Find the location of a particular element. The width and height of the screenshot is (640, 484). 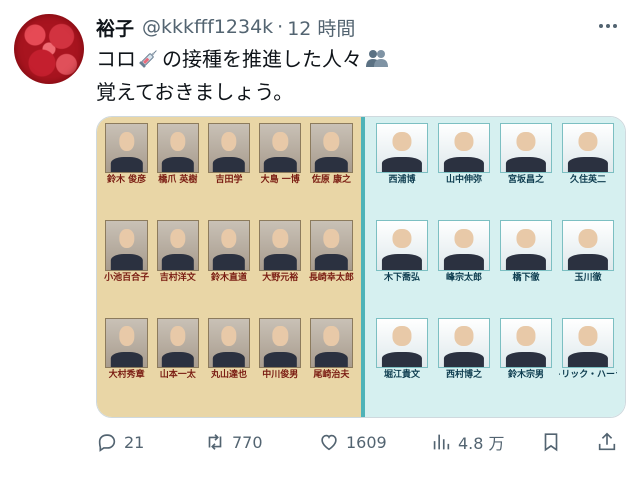

portrait-cell: 鈴木直道 is located at coordinates (228, 266).